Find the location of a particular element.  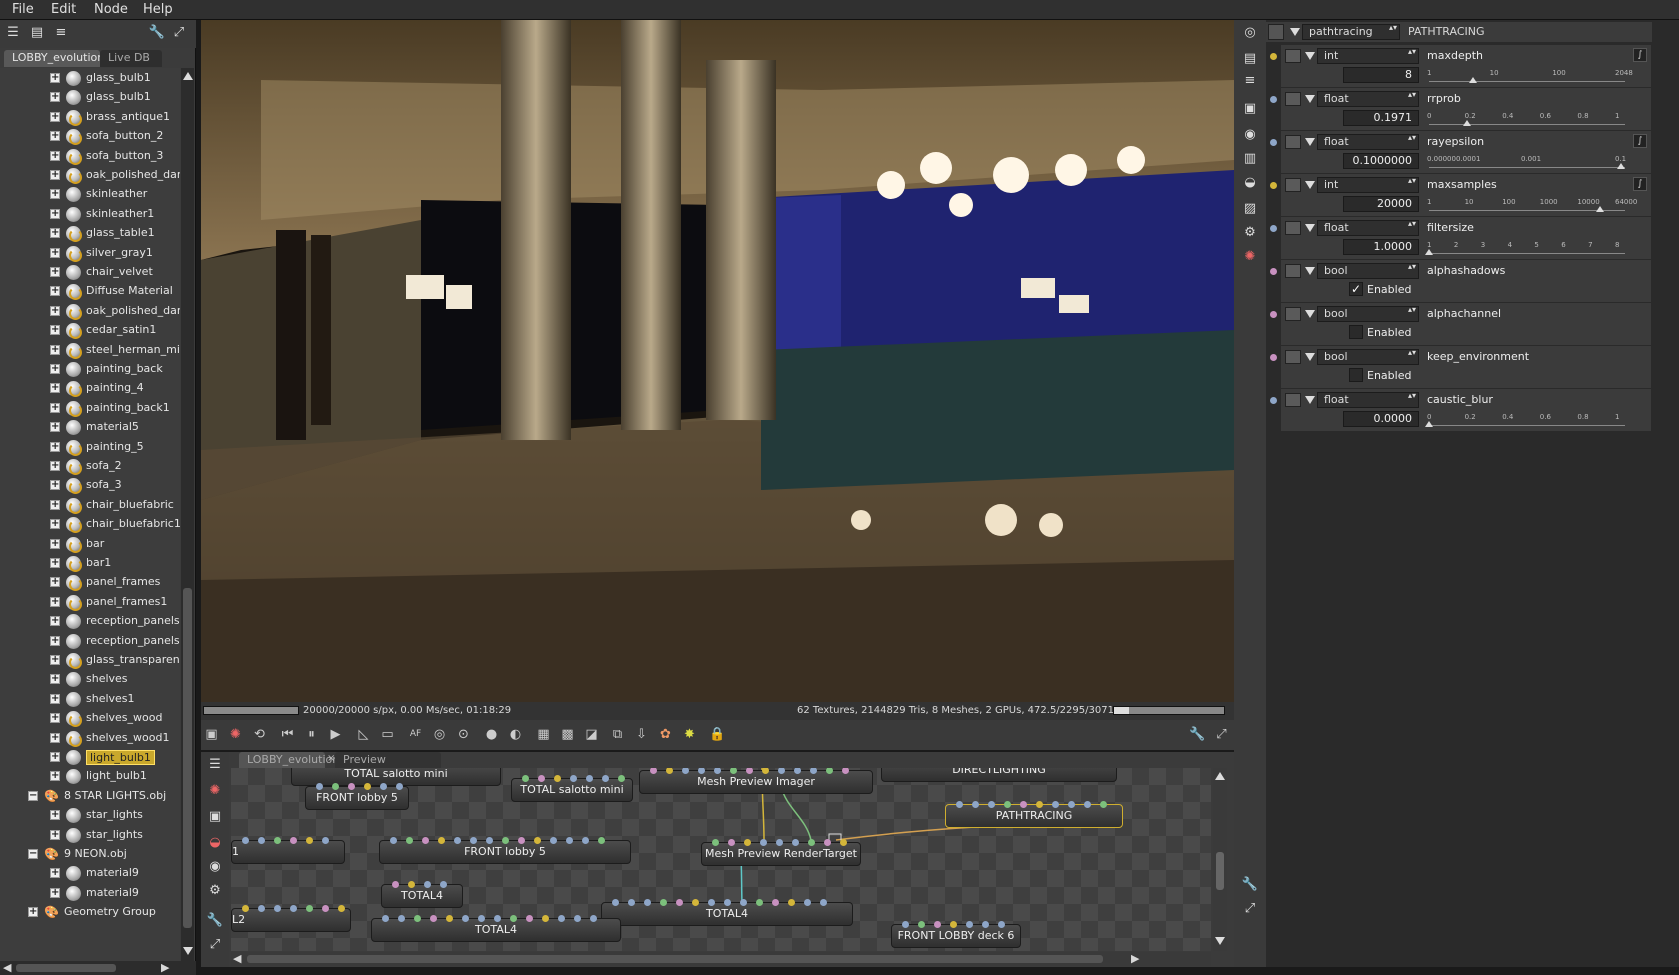

tree-item: + cedar_satin1 is located at coordinates (90, 330).